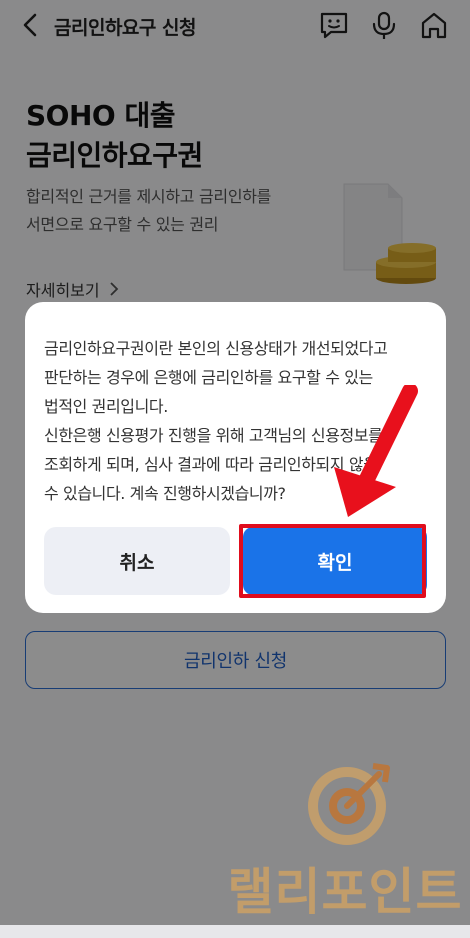  What do you see at coordinates (216, 348) in the screenshot?
I see `dialog-line: 금리인하요구권이란 본인의 신용상태가 개선되었다고` at bounding box center [216, 348].